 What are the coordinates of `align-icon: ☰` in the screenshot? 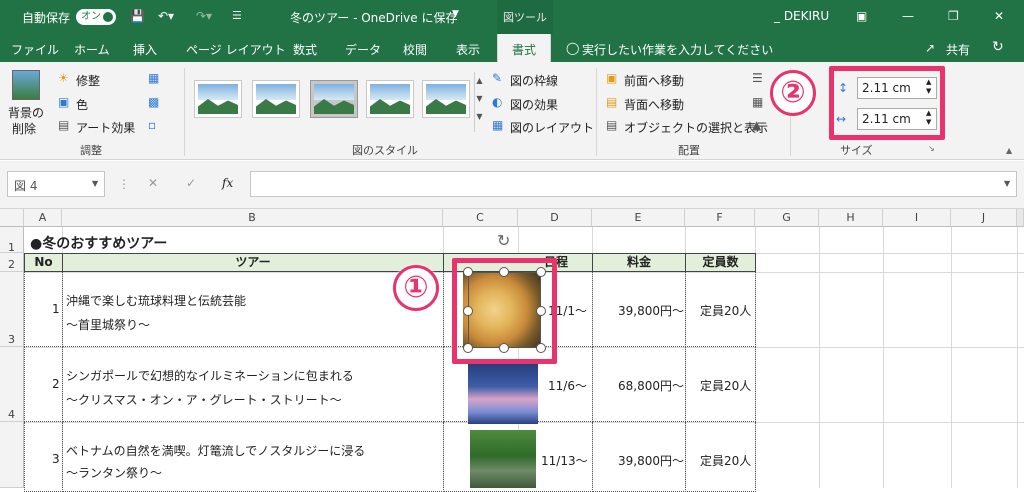 It's located at (757, 78).